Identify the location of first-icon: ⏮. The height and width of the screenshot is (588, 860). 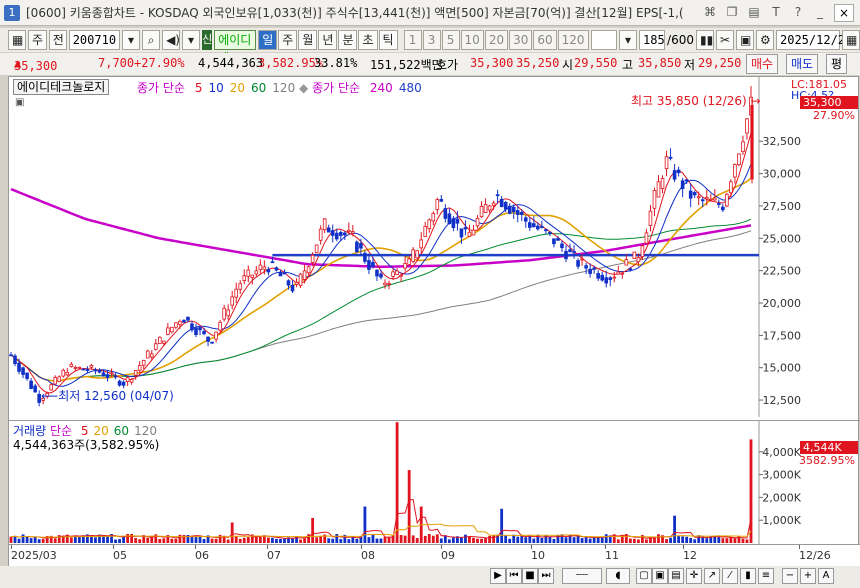
(514, 576).